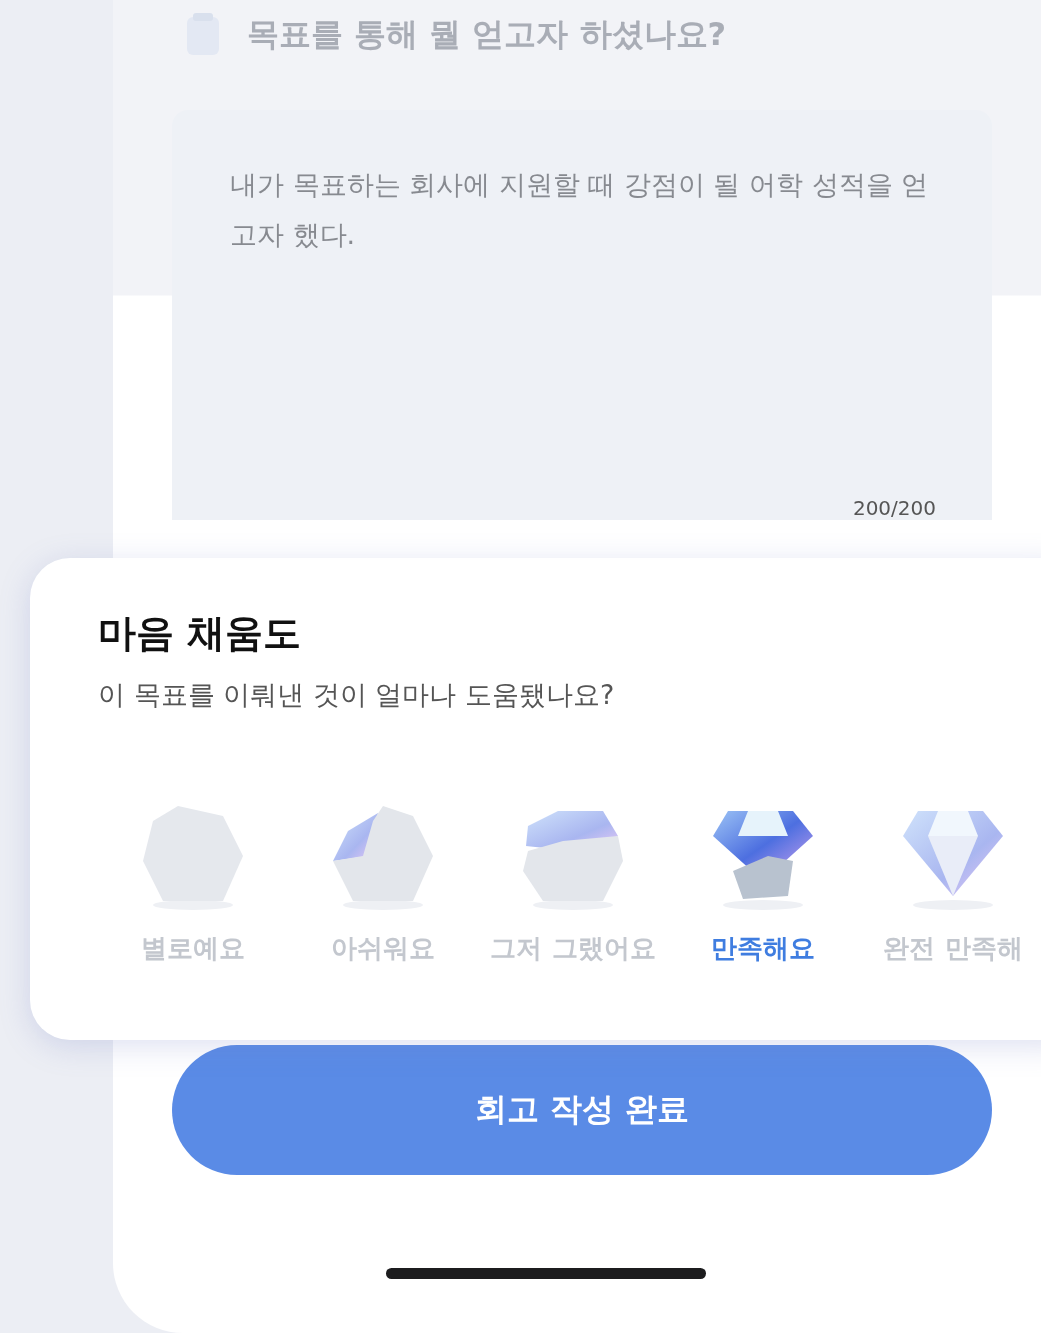 The image size is (1041, 1333). What do you see at coordinates (582, 1110) in the screenshot?
I see `submit-button: 회고 작성 완료` at bounding box center [582, 1110].